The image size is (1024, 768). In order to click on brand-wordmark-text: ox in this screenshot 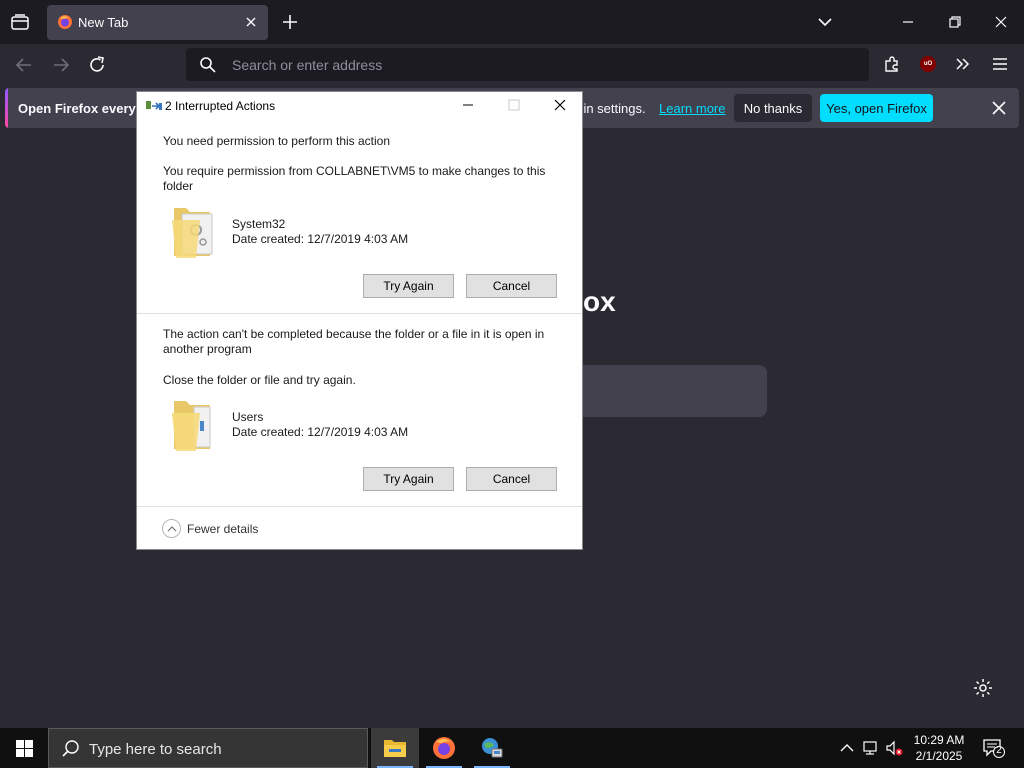, I will do `click(599, 301)`.